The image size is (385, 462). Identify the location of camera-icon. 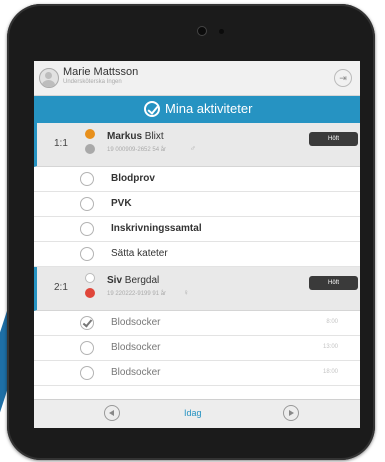
(202, 31).